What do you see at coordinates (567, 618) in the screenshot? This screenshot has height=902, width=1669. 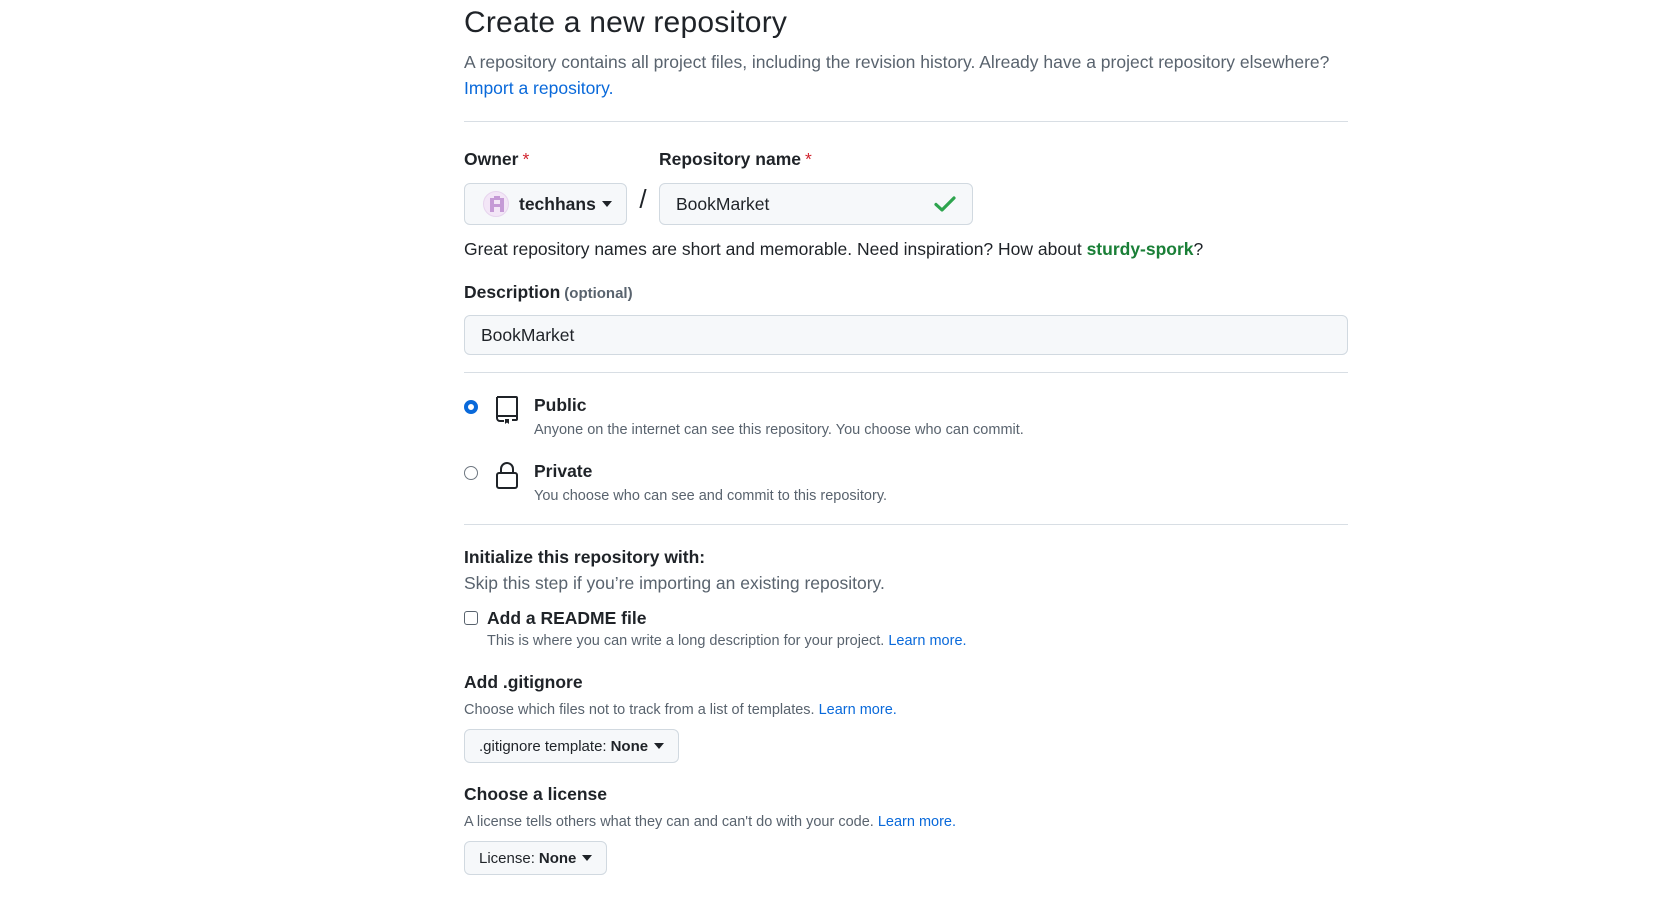 I see `readme-label: Add a README file` at bounding box center [567, 618].